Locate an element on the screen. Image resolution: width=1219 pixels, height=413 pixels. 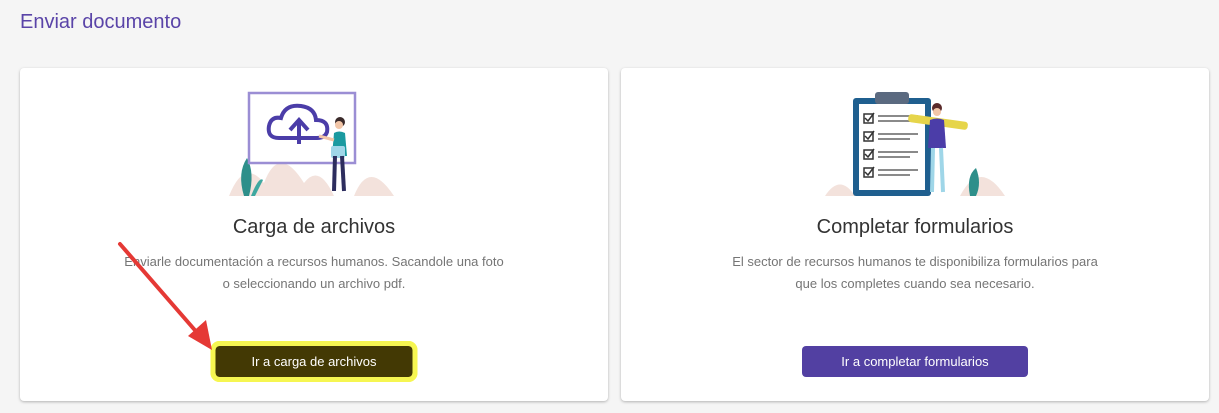
page-title: Enviar documento is located at coordinates (101, 22).